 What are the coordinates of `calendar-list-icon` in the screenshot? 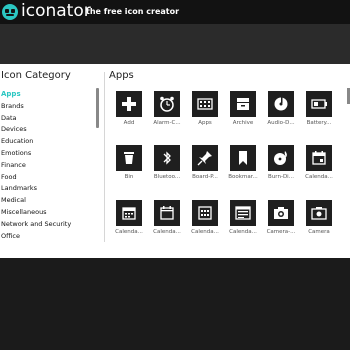 It's located at (243, 213).